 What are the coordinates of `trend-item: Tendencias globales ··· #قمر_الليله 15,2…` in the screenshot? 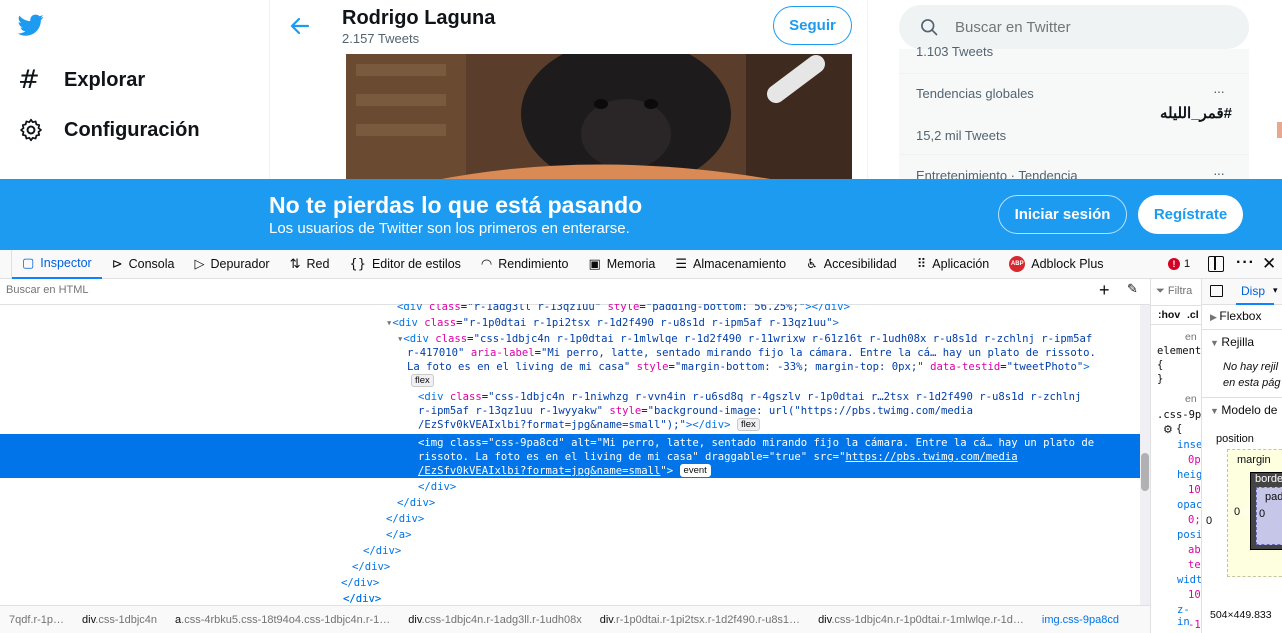 It's located at (1074, 109).